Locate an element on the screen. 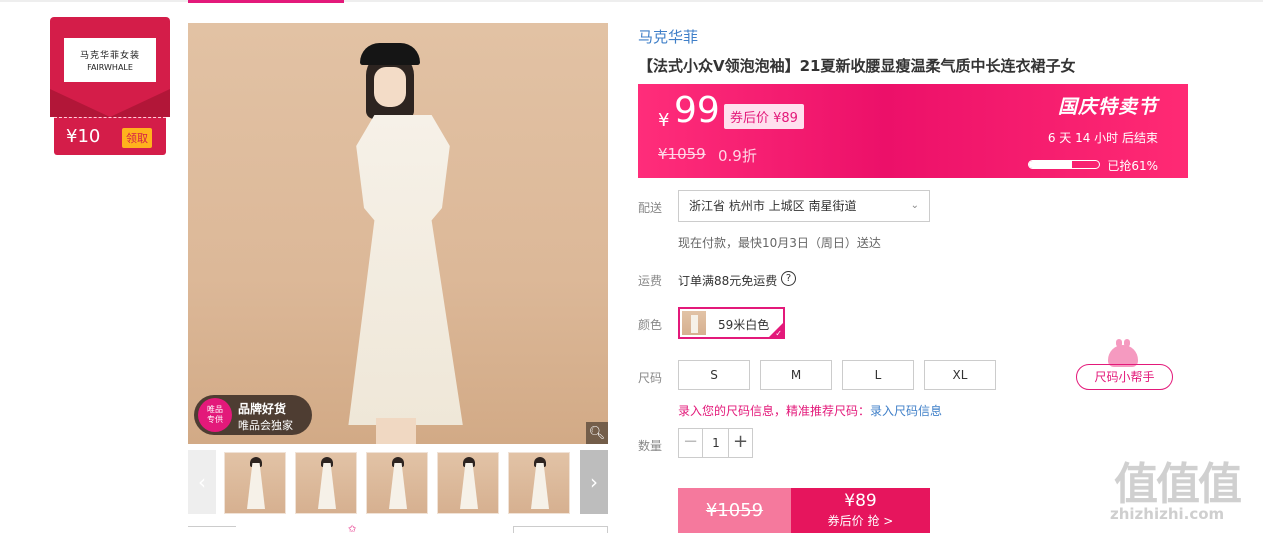 This screenshot has height=533, width=1263. brand-guarantee-badge: 唯品 专供 品牌好货 唯品会独家 is located at coordinates (253, 415).